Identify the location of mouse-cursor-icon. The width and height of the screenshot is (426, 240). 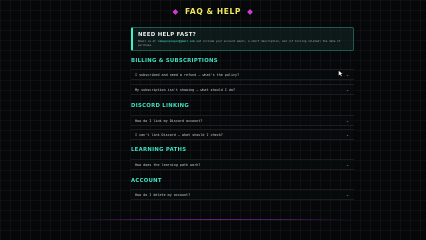
(340, 73).